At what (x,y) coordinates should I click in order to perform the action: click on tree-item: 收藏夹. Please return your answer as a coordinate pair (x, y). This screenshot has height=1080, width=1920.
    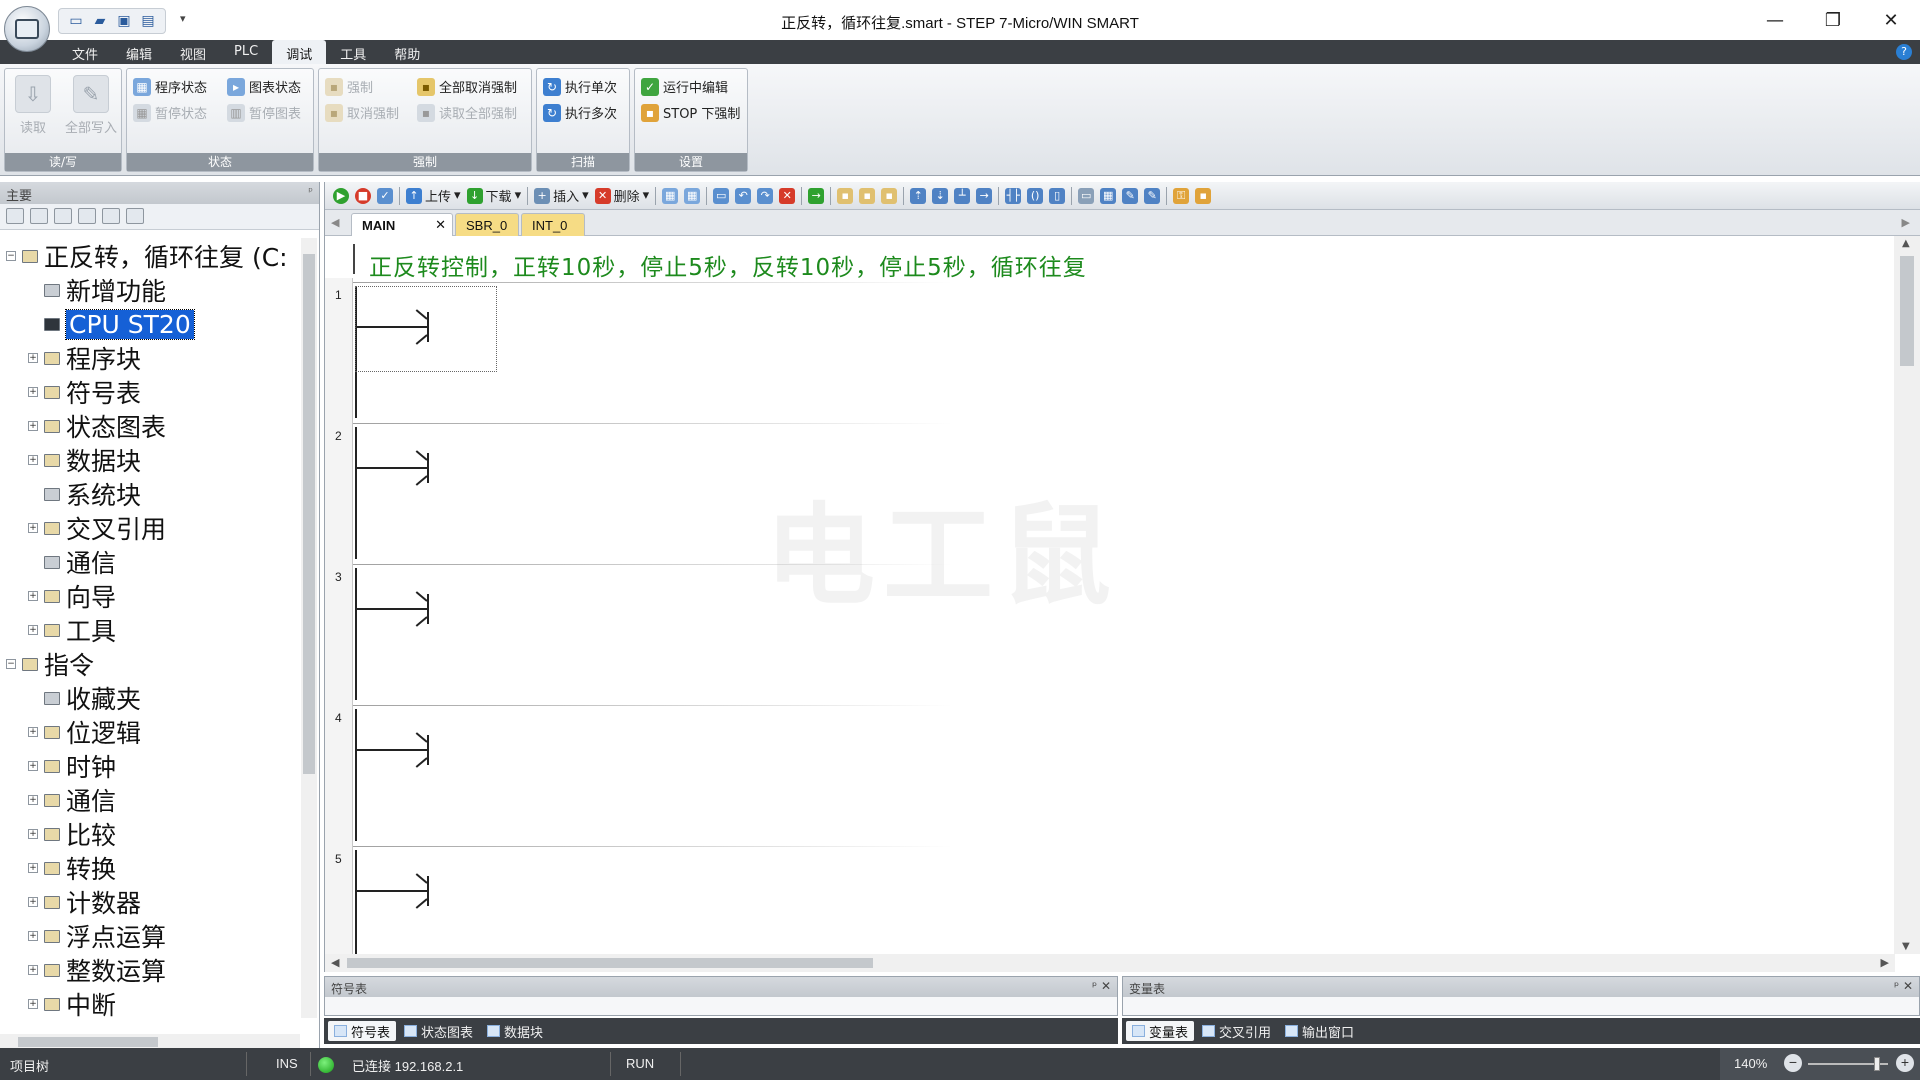
    Looking at the image, I should click on (84, 698).